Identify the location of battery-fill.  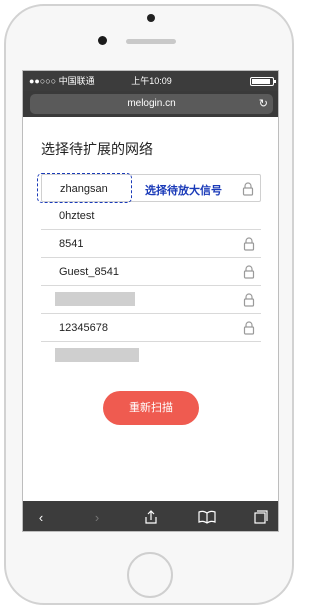
(261, 81).